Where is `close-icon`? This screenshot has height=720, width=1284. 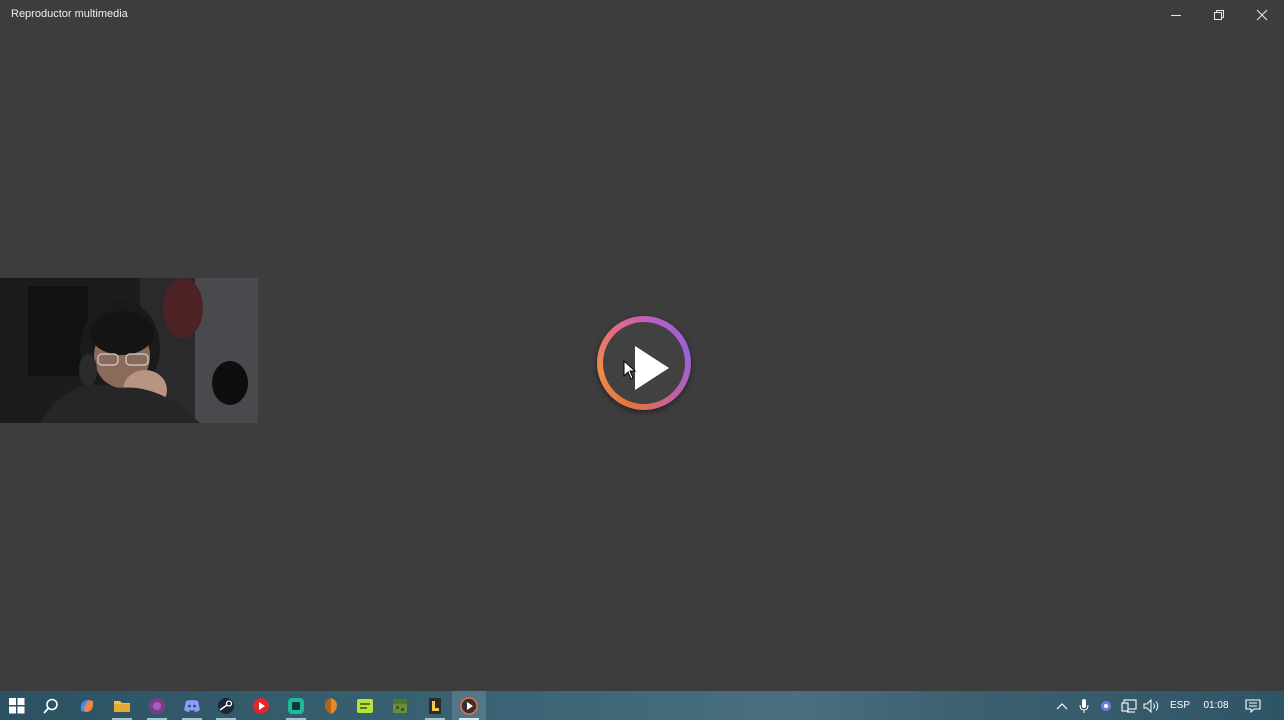 close-icon is located at coordinates (1262, 15).